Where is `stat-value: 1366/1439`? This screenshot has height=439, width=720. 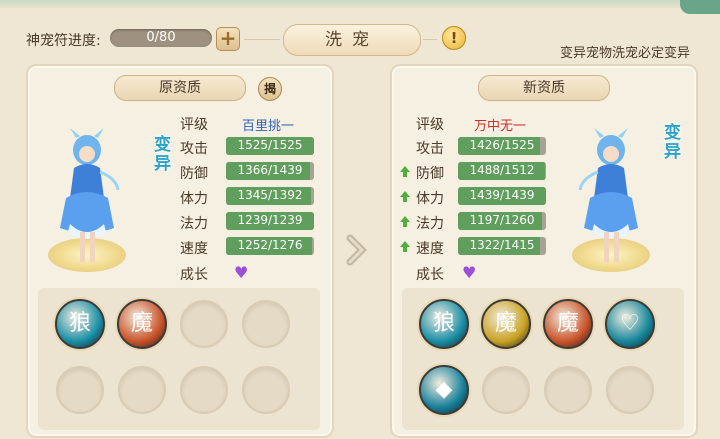
stat-value: 1366/1439 is located at coordinates (270, 170).